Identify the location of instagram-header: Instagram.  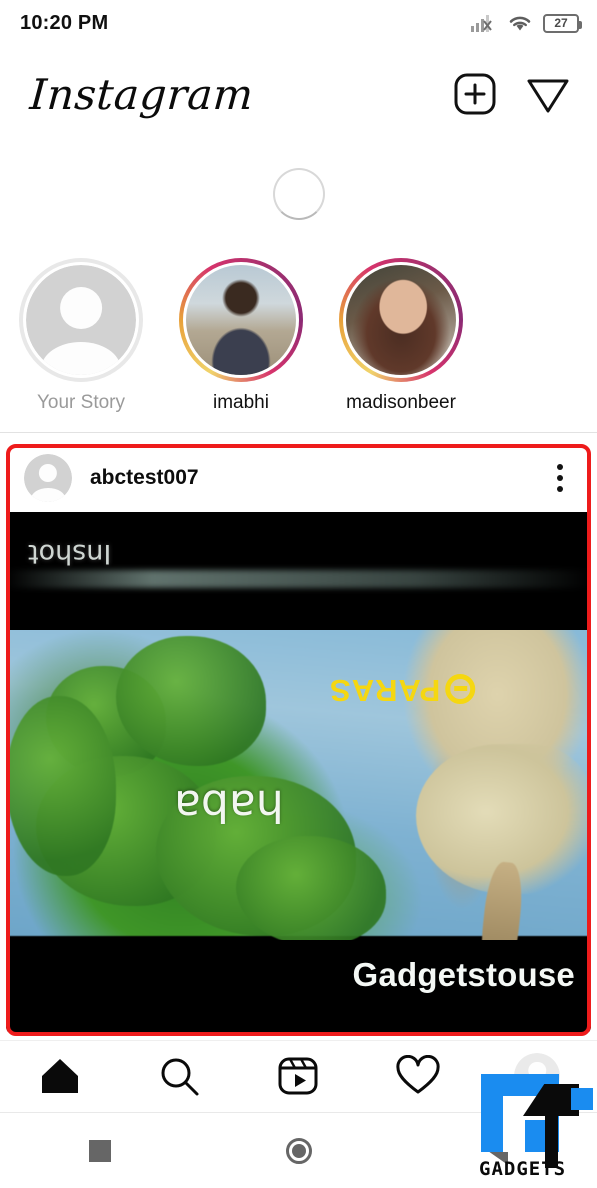
(298, 94).